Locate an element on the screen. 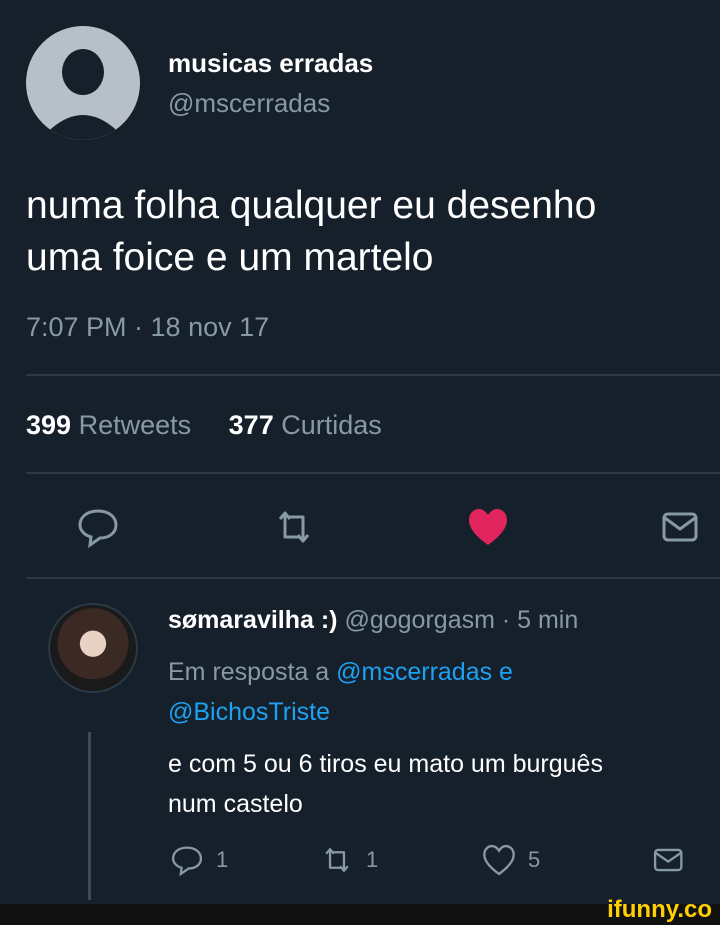 The width and height of the screenshot is (720, 925). tweet-timestamp: 7:07 PM · 18 nov 17 is located at coordinates (147, 327).